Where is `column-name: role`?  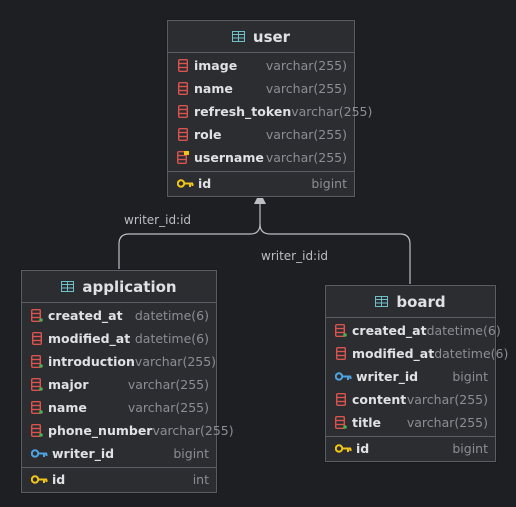
column-name: role is located at coordinates (208, 134).